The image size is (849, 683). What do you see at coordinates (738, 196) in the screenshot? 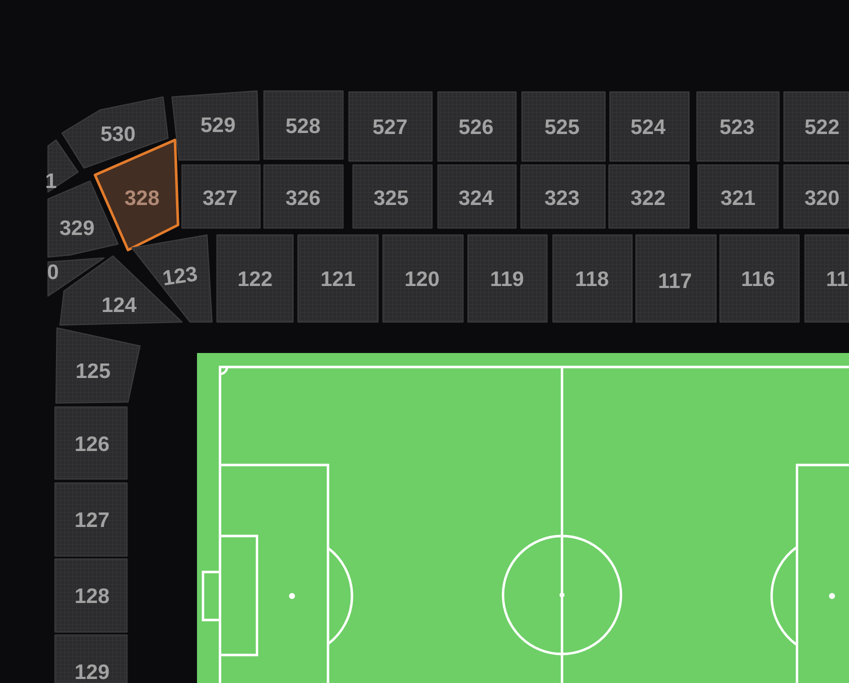
I see `seat-section: 321` at bounding box center [738, 196].